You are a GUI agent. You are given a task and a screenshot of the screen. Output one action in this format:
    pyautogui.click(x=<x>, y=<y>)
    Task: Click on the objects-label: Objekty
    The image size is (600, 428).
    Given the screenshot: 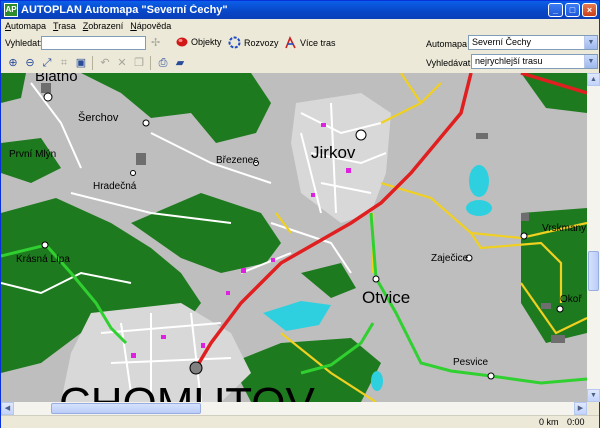 What is the action you would take?
    pyautogui.click(x=206, y=42)
    